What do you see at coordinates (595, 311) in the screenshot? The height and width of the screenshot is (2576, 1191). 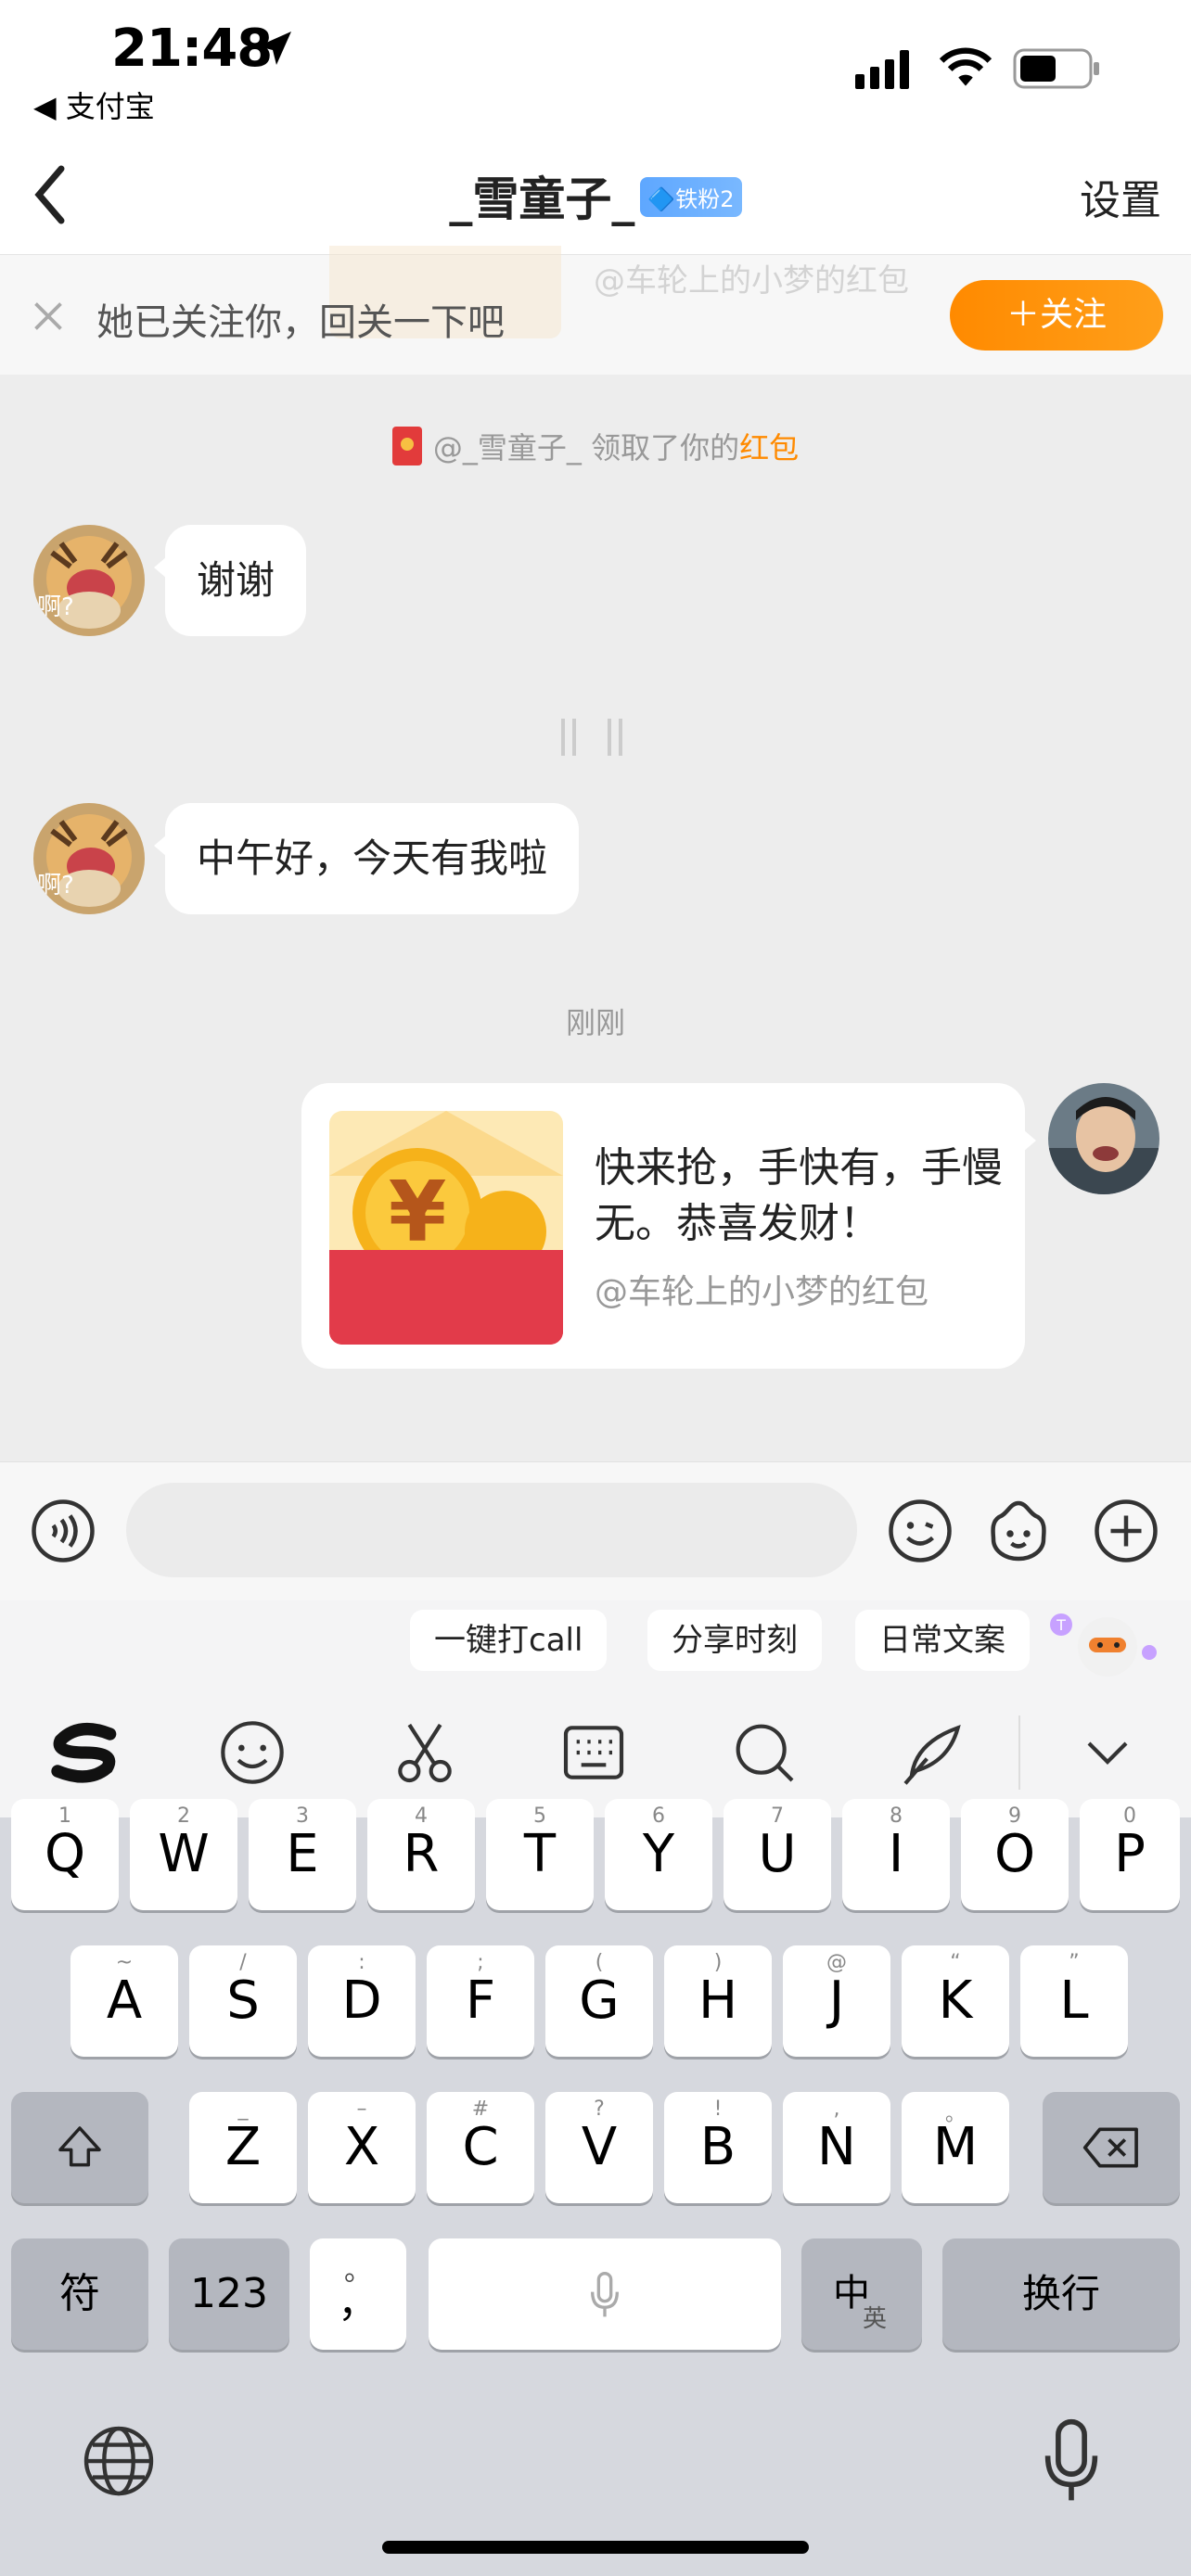 I see `follow-suggestion-bar: @车轮上的小梦的红包 她已关注你，回关一下吧 ＋关注` at bounding box center [595, 311].